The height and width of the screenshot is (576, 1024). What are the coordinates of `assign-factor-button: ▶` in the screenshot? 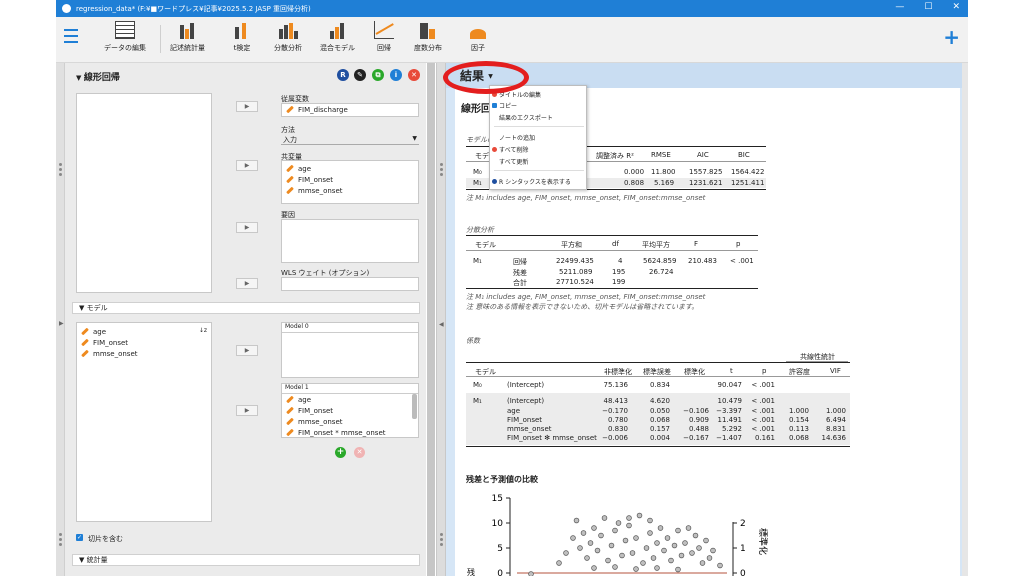 It's located at (247, 227).